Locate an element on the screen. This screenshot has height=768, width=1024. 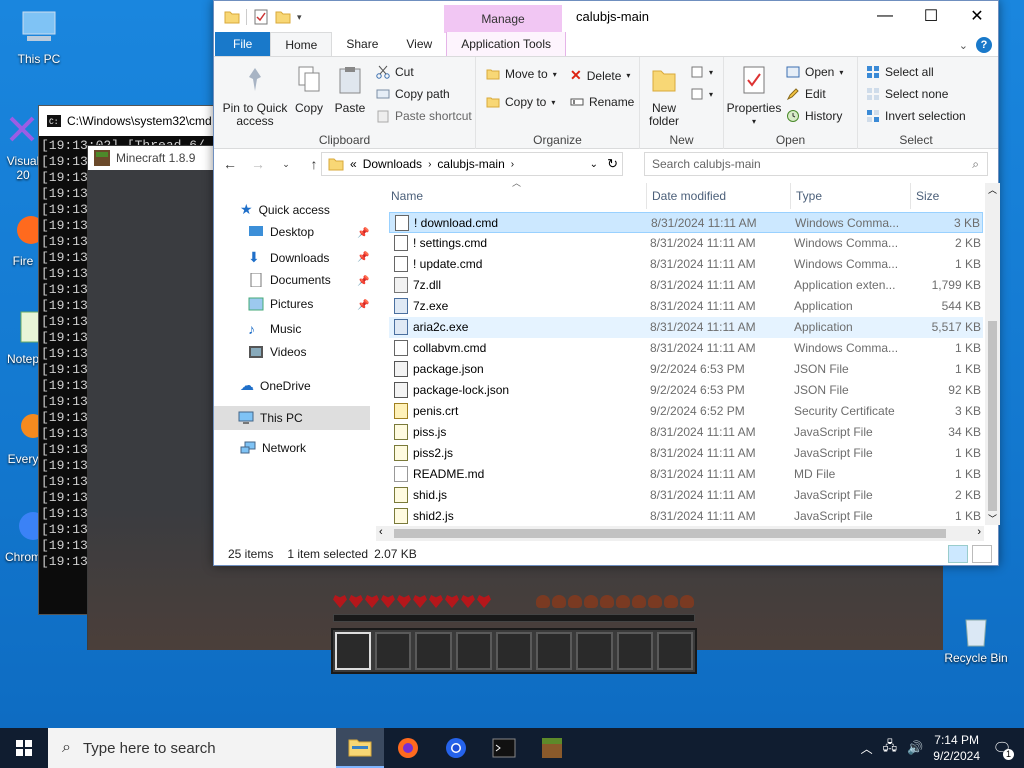
open-button: Open ▾ is located at coordinates (814, 72).